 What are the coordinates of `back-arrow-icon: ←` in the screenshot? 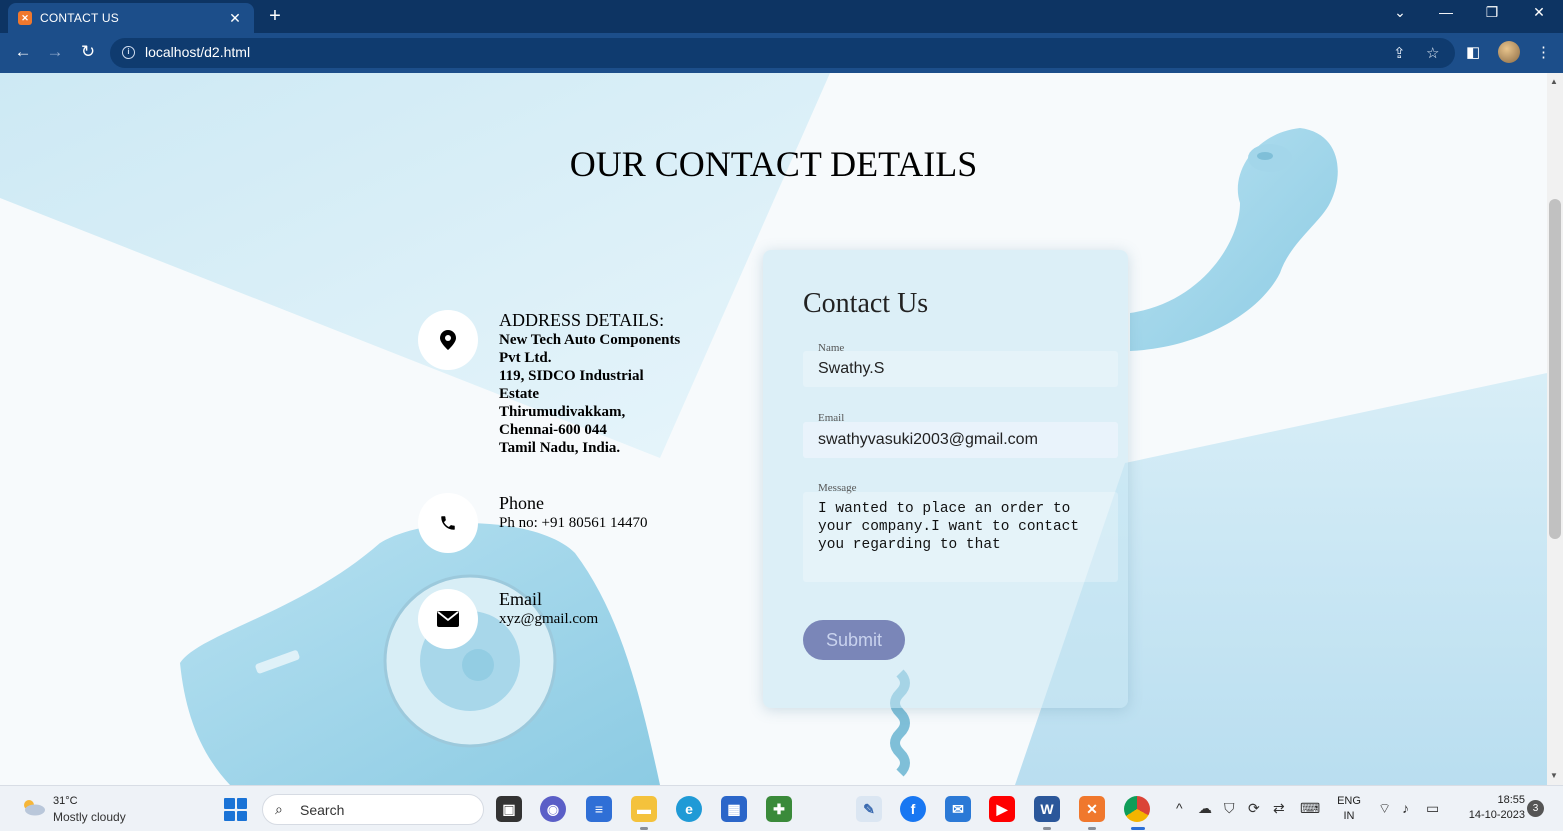 It's located at (23, 52).